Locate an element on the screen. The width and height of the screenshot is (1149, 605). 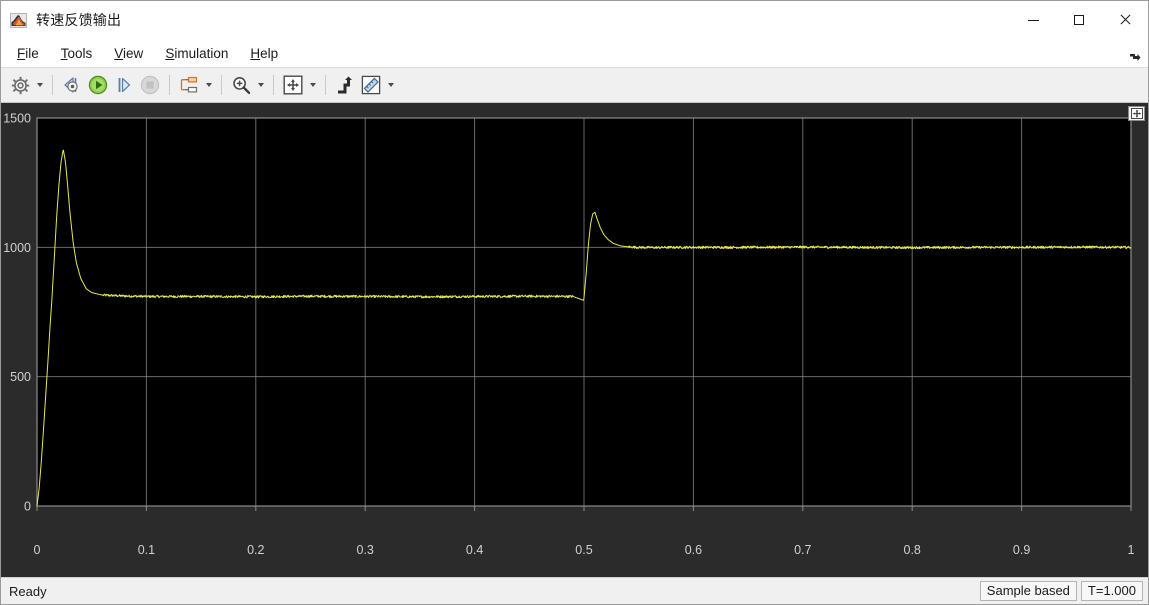
menu-simulation: Simulation is located at coordinates (196, 53).